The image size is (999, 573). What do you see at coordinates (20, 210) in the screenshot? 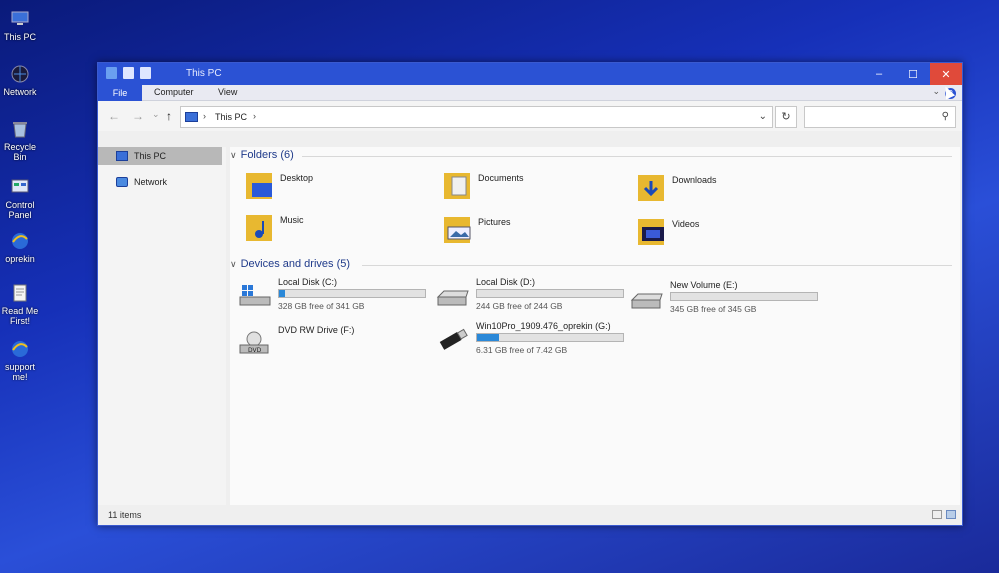
I see `desktop-icon-label: Control Panel` at bounding box center [20, 210].